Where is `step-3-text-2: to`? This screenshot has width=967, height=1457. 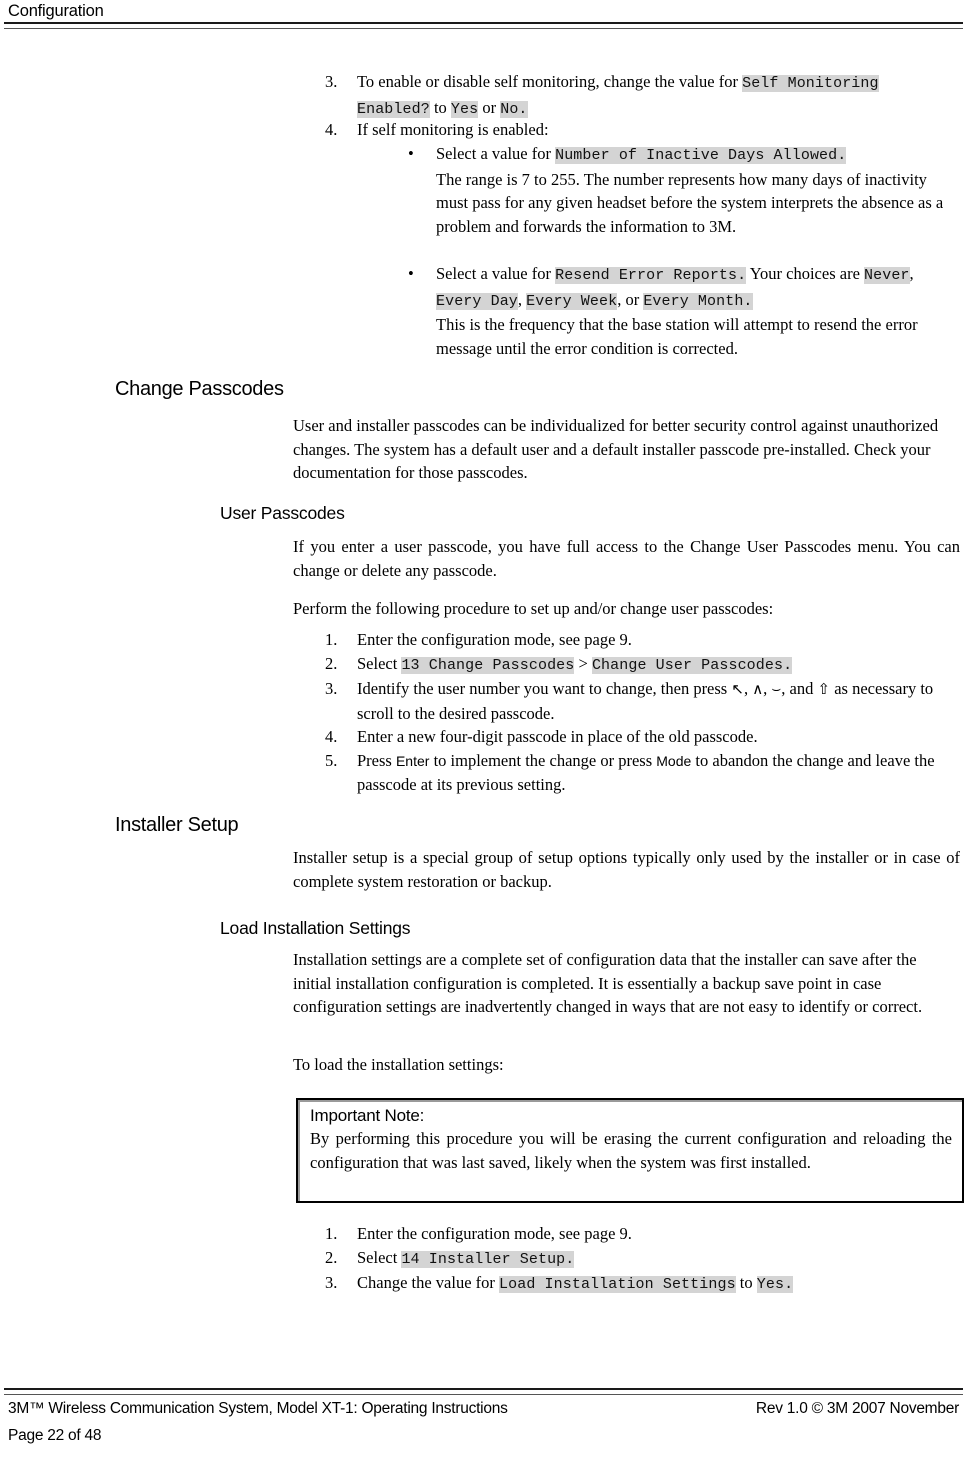
step-3-text-2: to is located at coordinates (440, 107).